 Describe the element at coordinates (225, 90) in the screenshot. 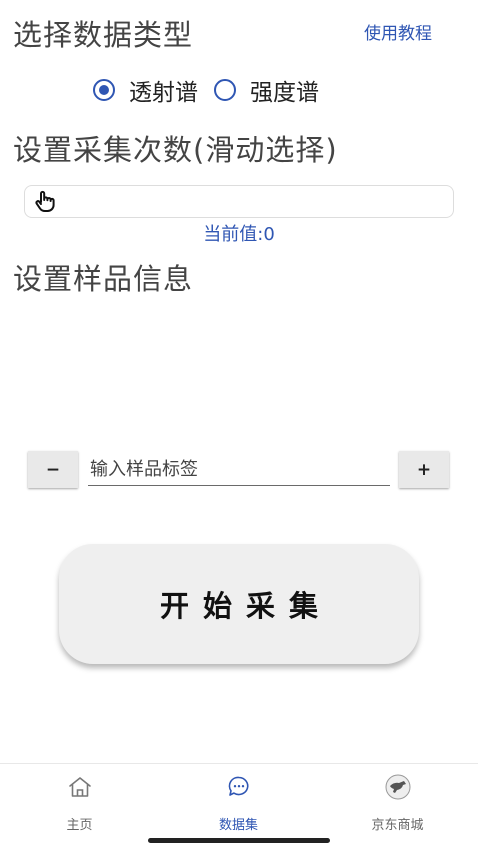

I see `radio-intensity` at that location.